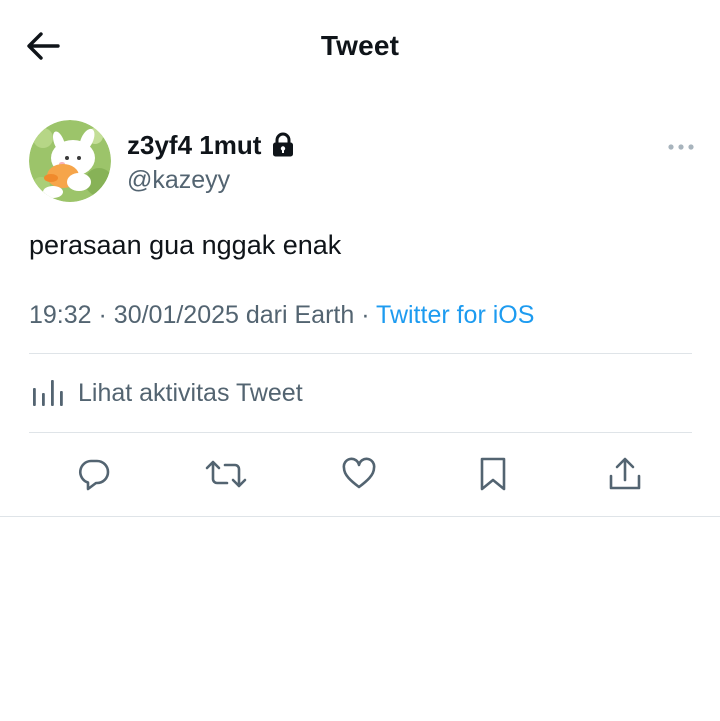 Image resolution: width=720 pixels, height=721 pixels. Describe the element at coordinates (283, 145) in the screenshot. I see `lock-icon` at that location.